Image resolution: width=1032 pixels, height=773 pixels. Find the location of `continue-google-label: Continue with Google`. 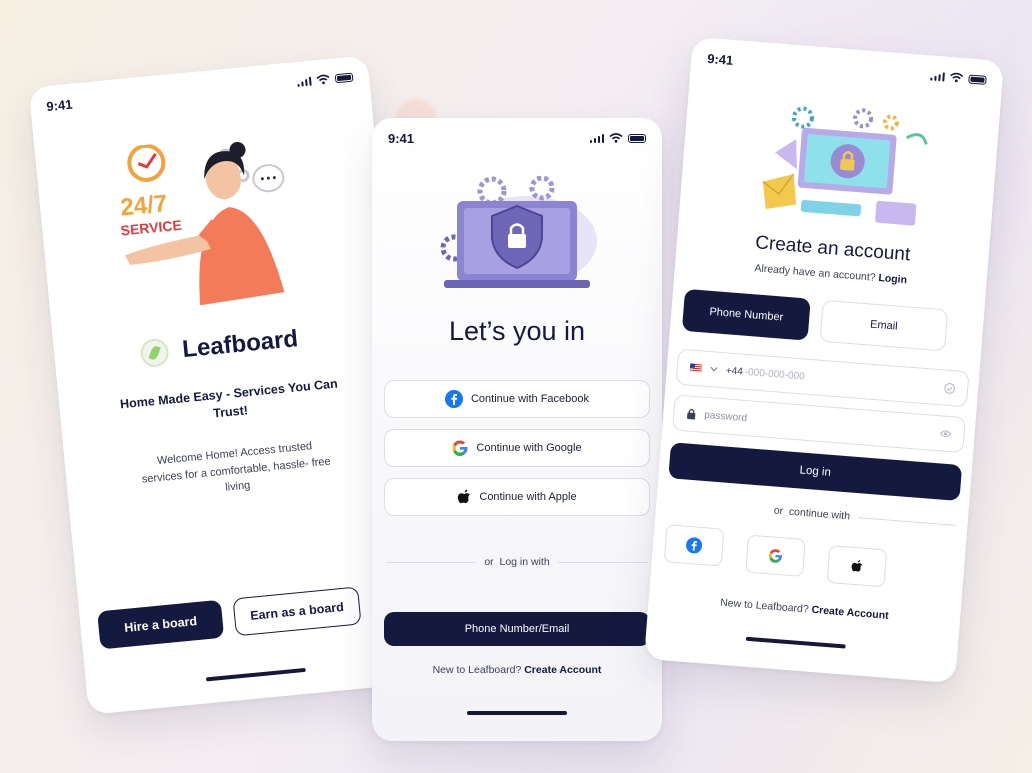

continue-google-label: Continue with Google is located at coordinates (529, 448).